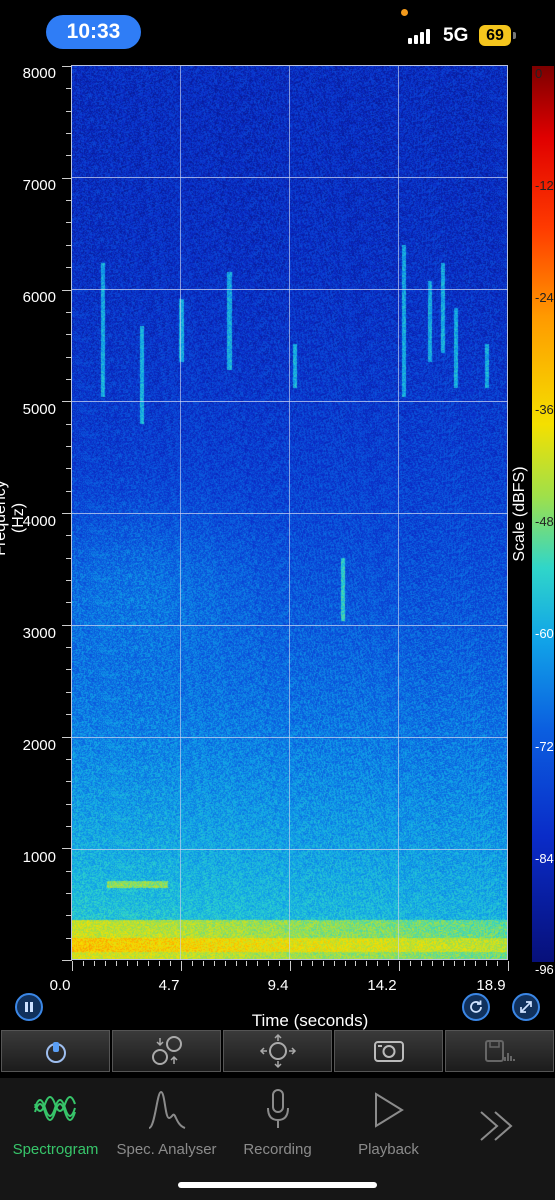  I want to click on pause-button, so click(29, 1007).